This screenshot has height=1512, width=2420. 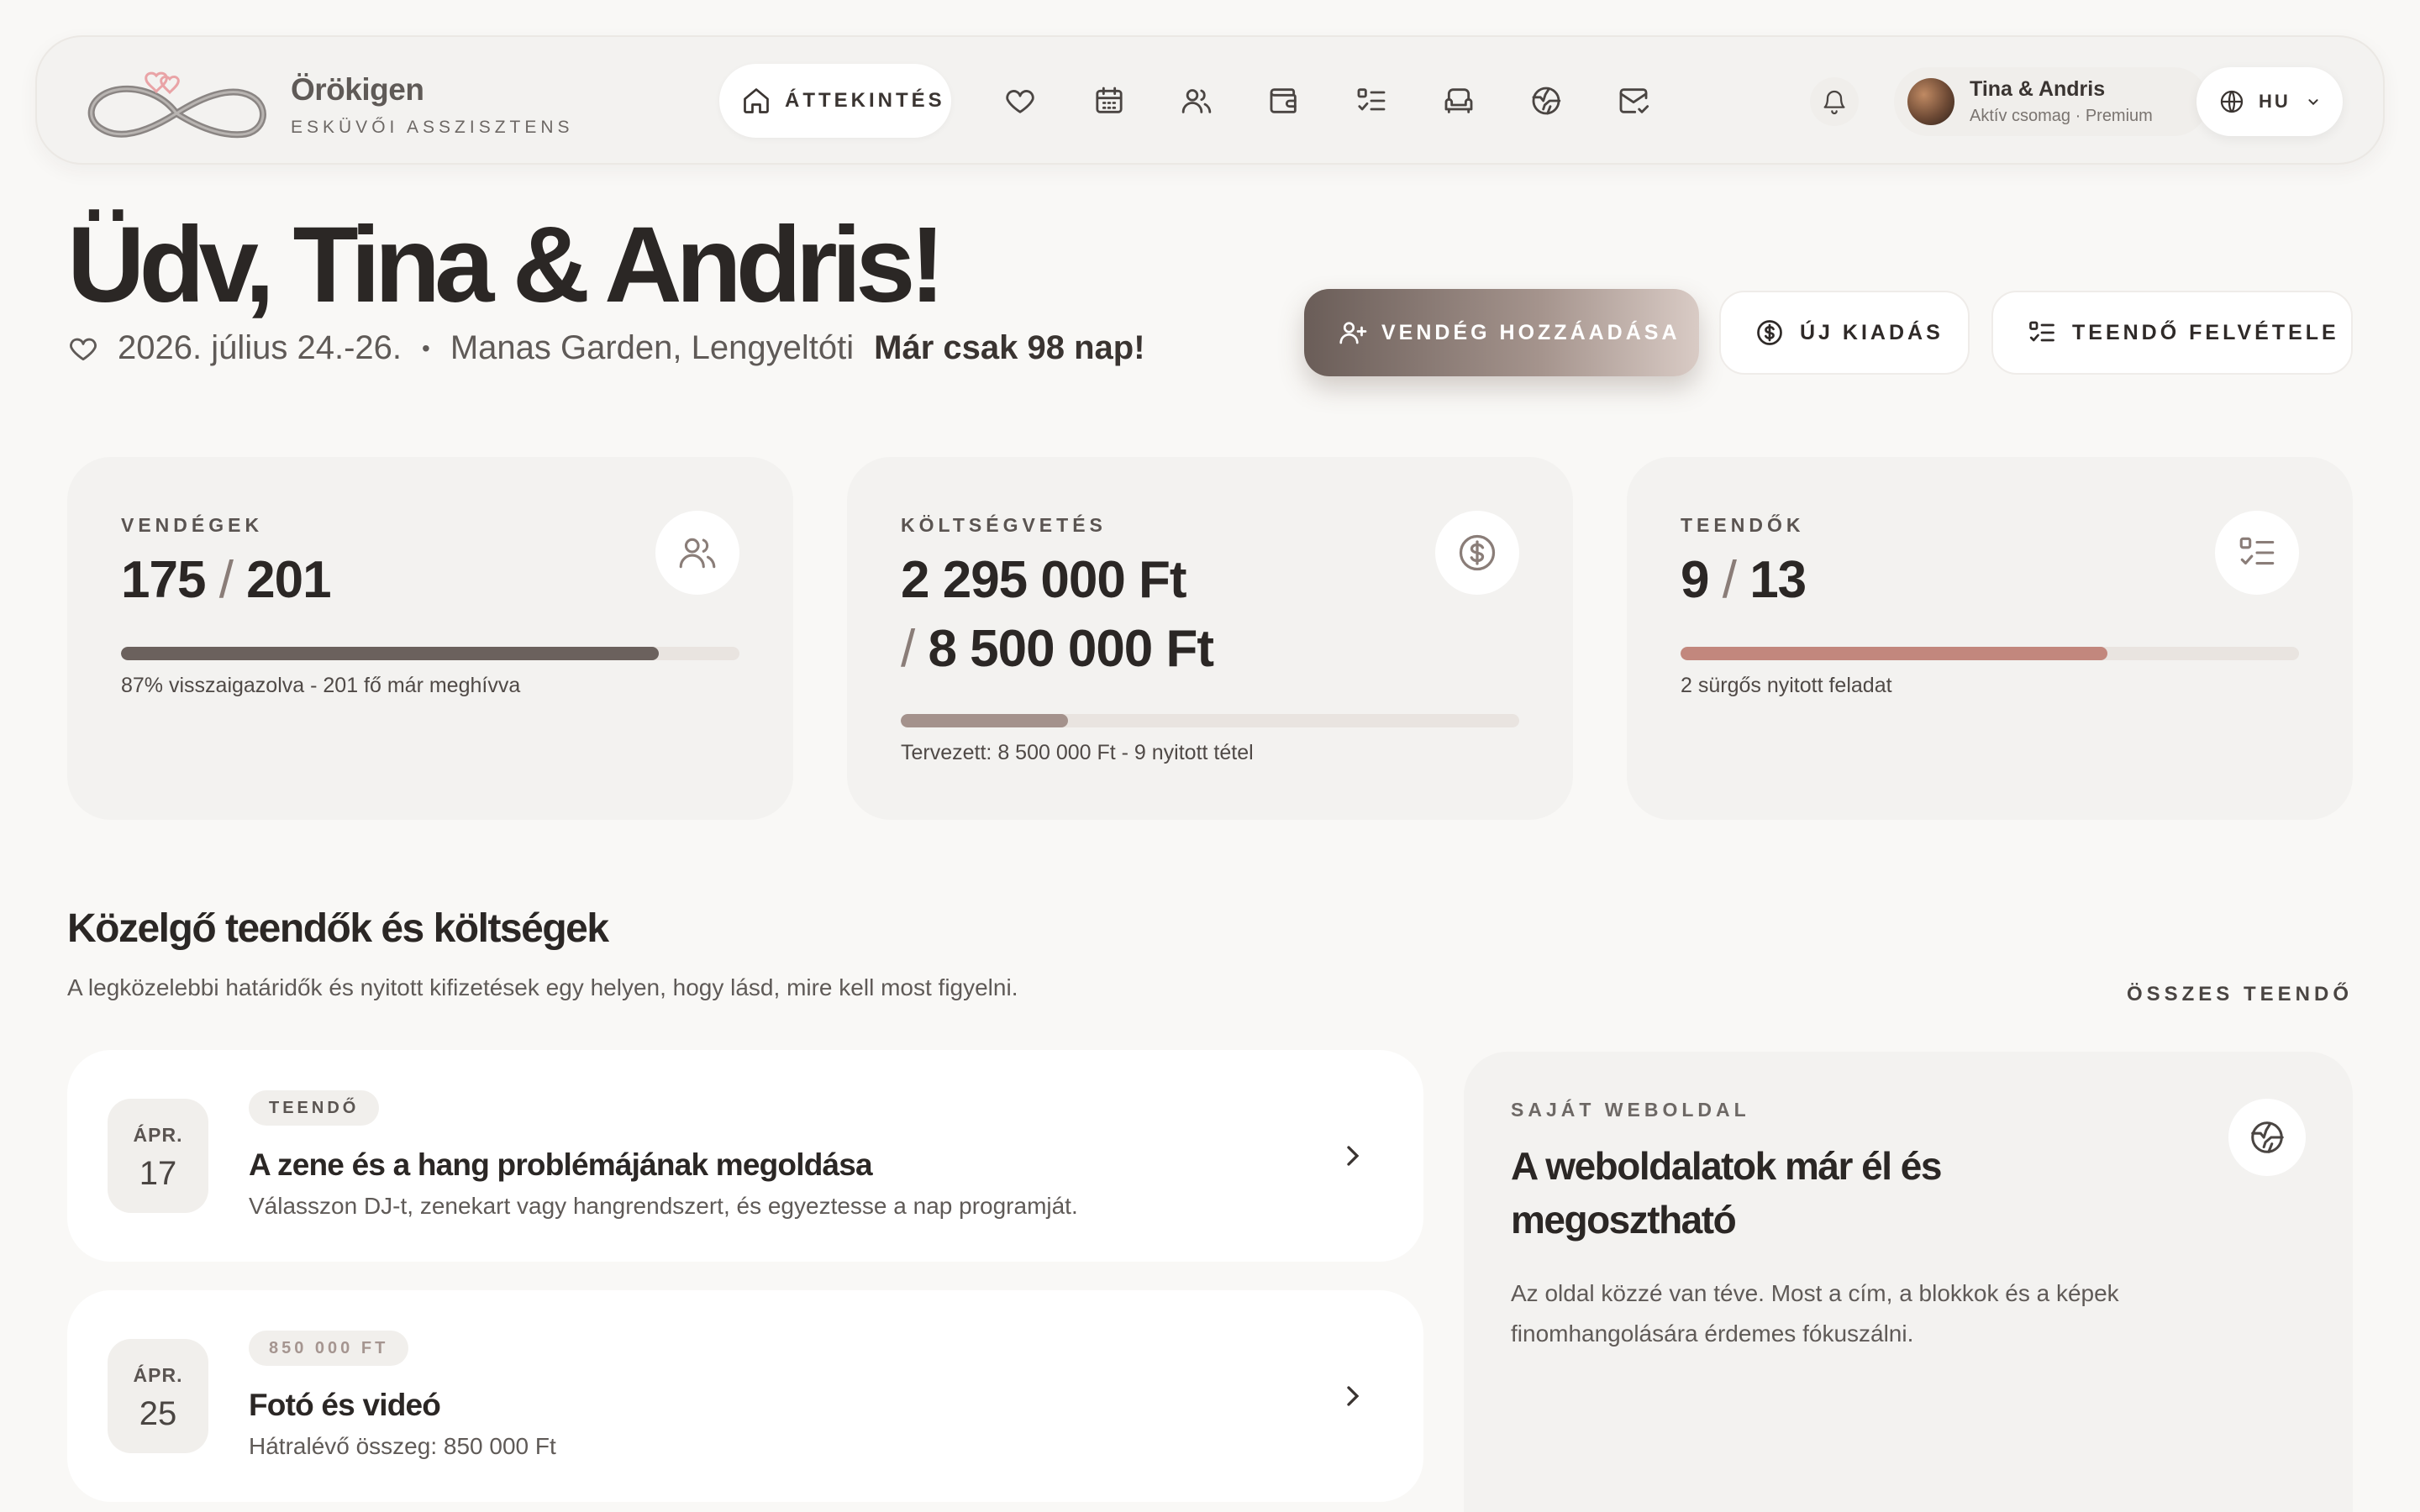 What do you see at coordinates (329, 1348) in the screenshot?
I see `item-tag: 850 000 FT` at bounding box center [329, 1348].